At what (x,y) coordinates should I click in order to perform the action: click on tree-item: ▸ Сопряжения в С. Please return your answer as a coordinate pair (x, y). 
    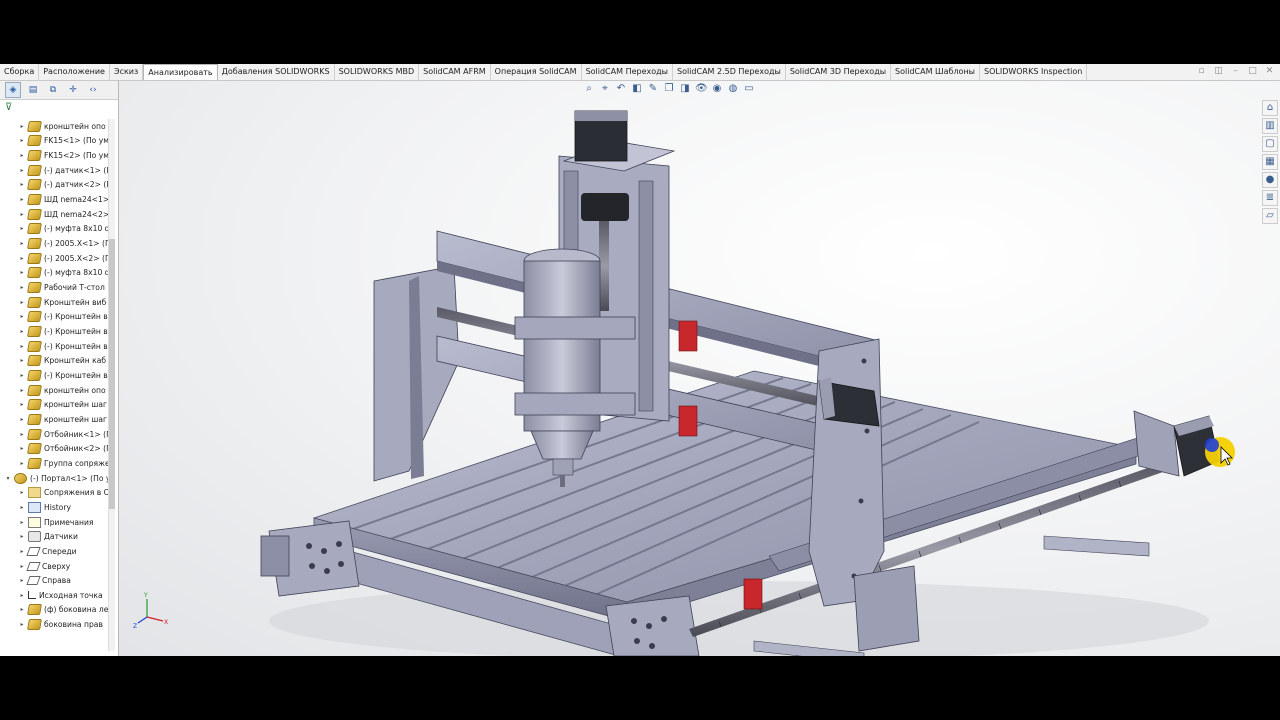
    Looking at the image, I should click on (54, 492).